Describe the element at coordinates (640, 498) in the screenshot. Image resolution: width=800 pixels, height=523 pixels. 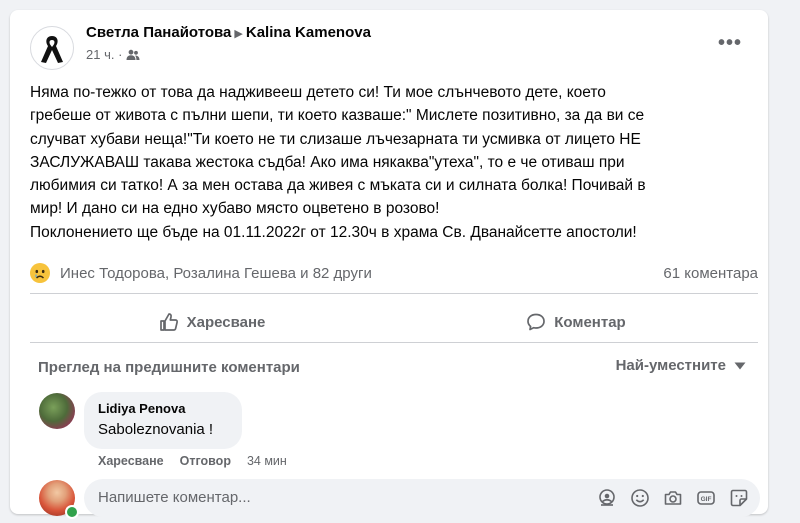
I see `emoji-icon` at that location.